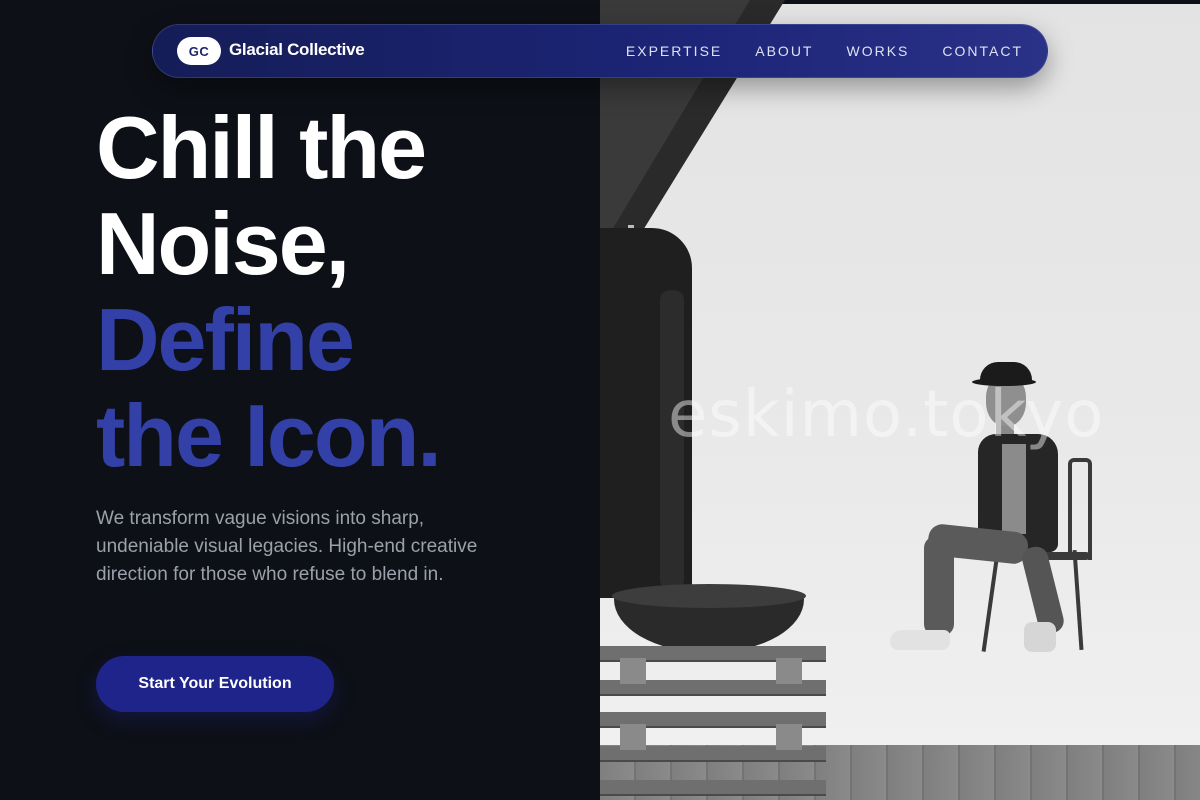 This screenshot has height=800, width=1200. What do you see at coordinates (199, 51) in the screenshot?
I see `logo-badge: GC` at bounding box center [199, 51].